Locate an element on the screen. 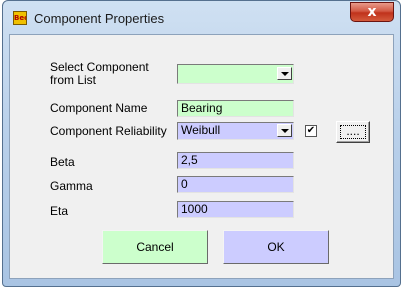 Image resolution: width=403 pixels, height=289 pixels. gamma-input: 0 is located at coordinates (235, 184).